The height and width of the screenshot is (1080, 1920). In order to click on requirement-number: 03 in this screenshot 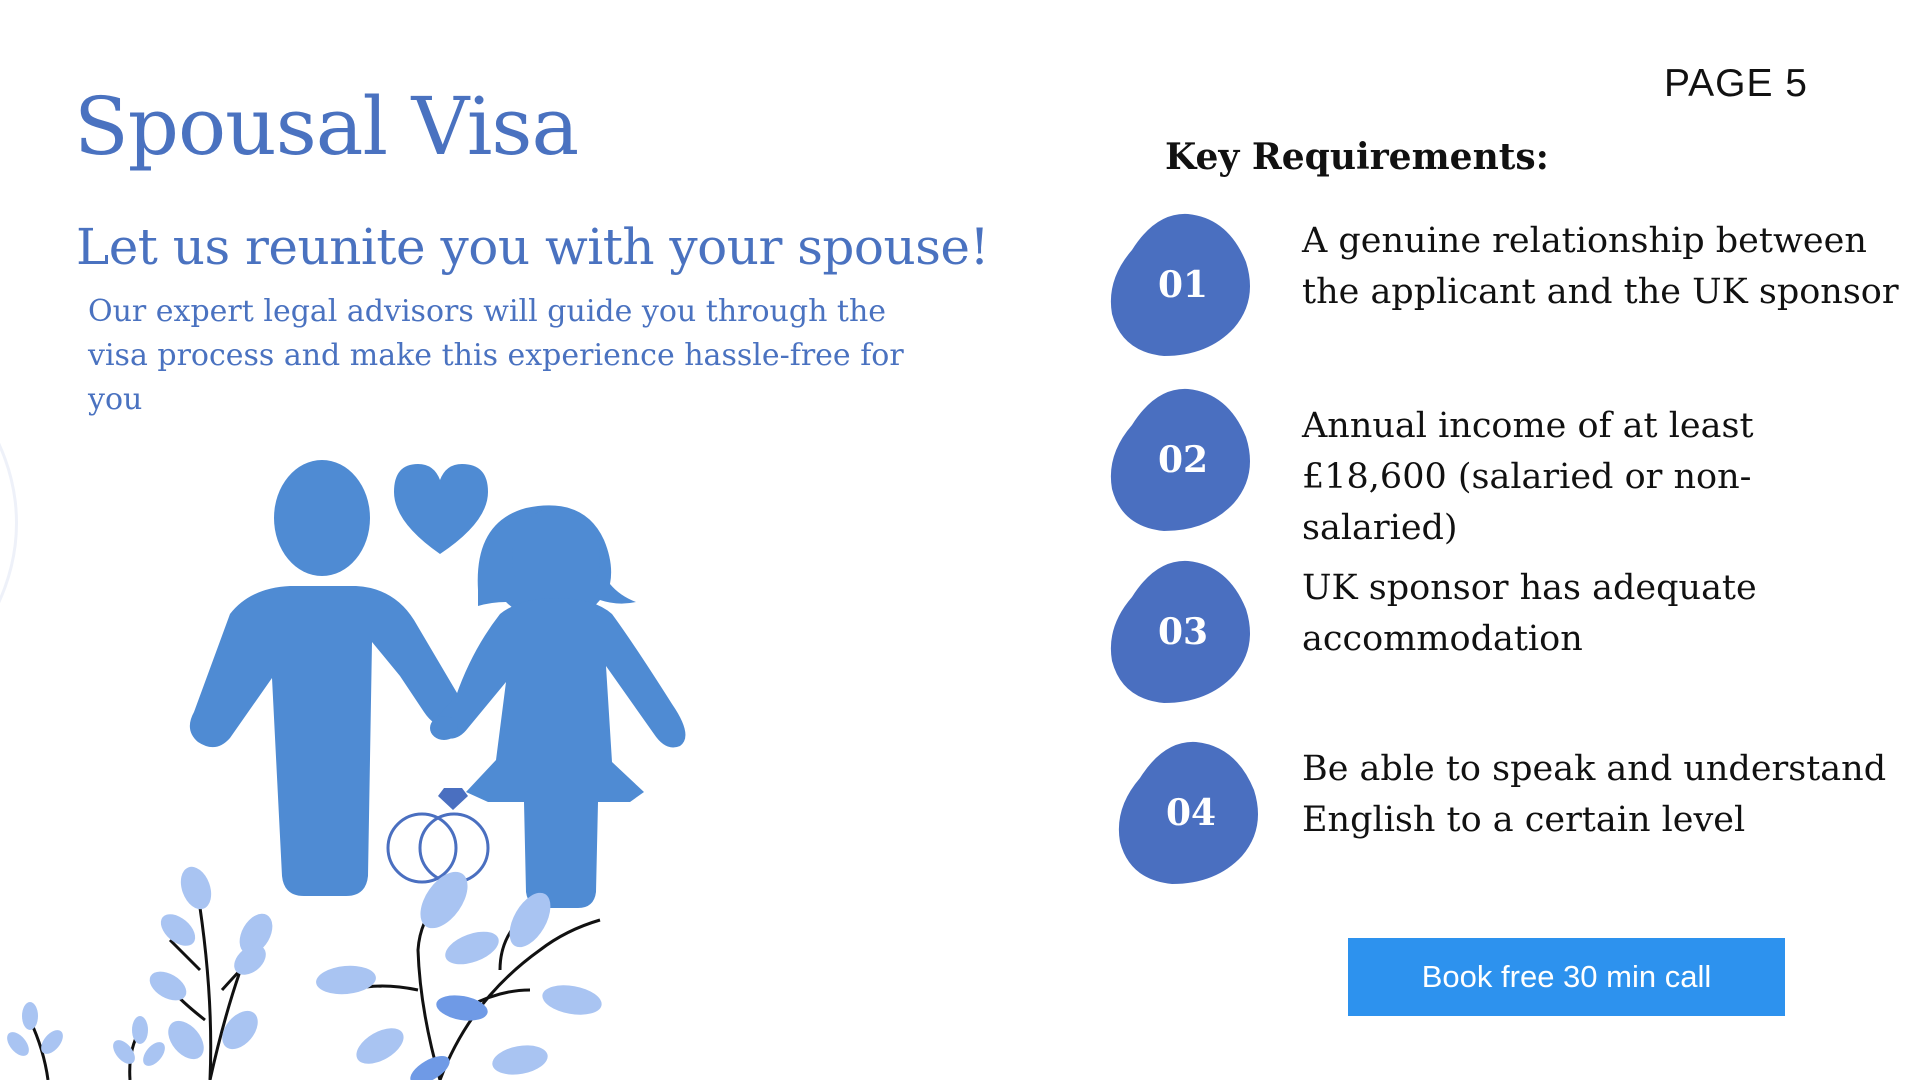, I will do `click(1183, 632)`.